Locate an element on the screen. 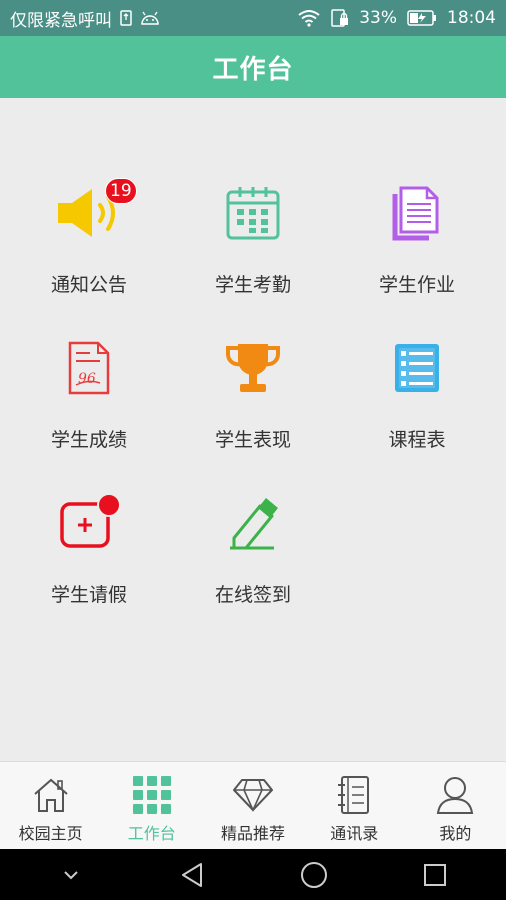 The image size is (506, 900). home-icon is located at coordinates (51, 795).